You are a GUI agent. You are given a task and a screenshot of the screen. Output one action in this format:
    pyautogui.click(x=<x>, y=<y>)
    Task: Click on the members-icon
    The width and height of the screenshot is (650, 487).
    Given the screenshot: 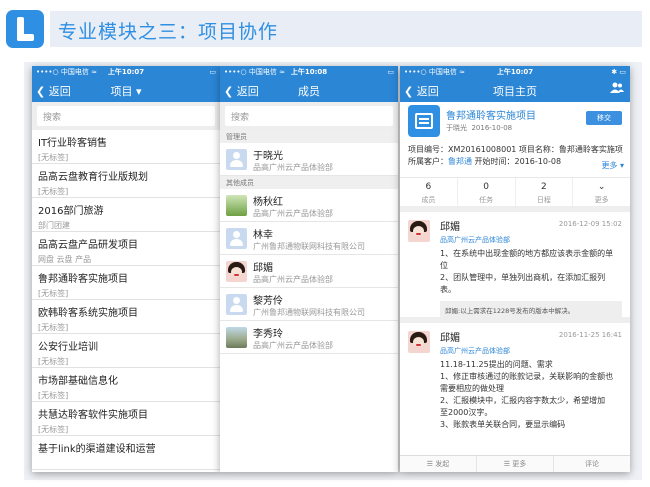 What is the action you would take?
    pyautogui.click(x=617, y=89)
    